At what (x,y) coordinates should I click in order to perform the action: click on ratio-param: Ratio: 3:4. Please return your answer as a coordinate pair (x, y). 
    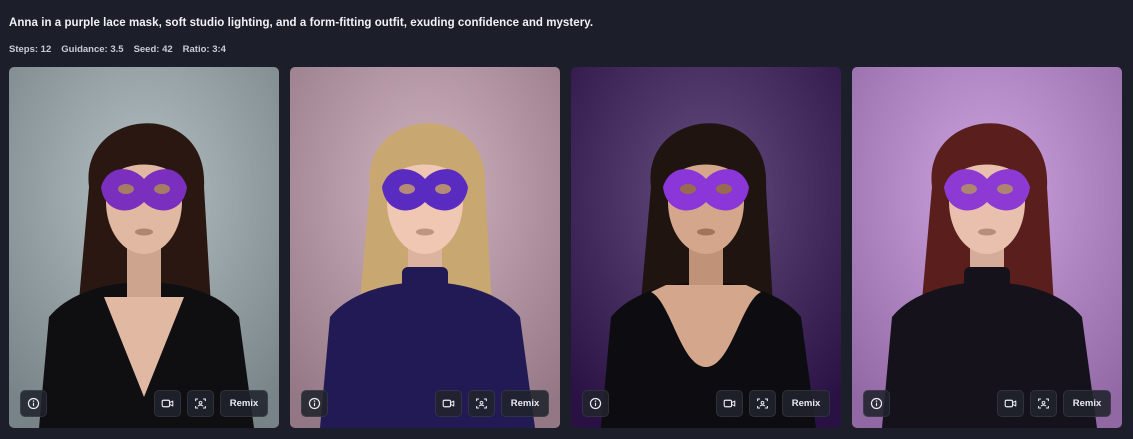
    Looking at the image, I should click on (204, 49).